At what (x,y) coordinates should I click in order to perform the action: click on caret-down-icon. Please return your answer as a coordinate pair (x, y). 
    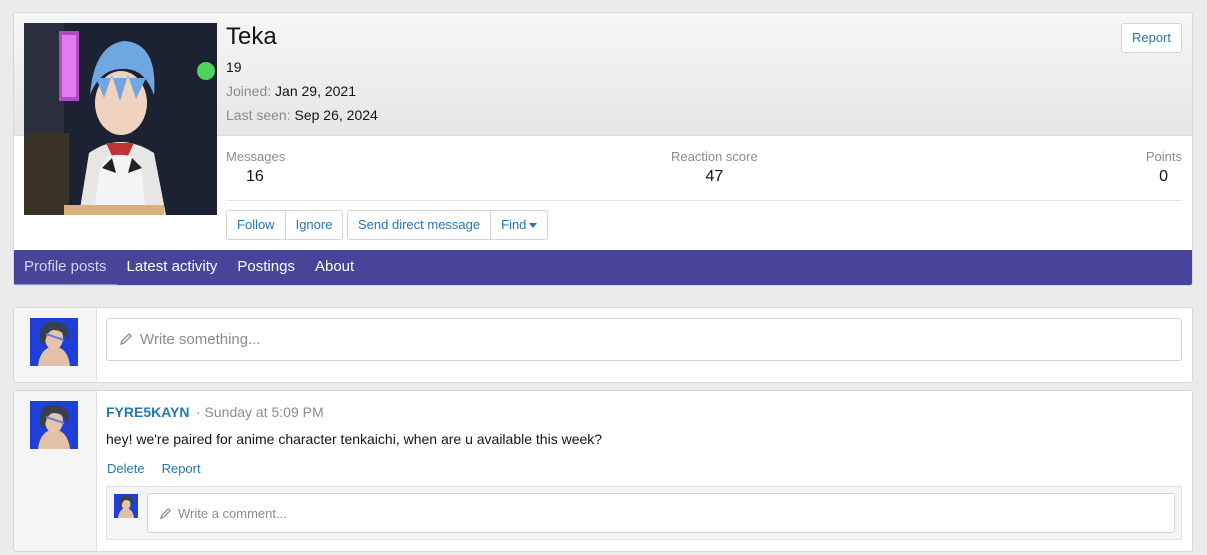
    Looking at the image, I should click on (533, 226).